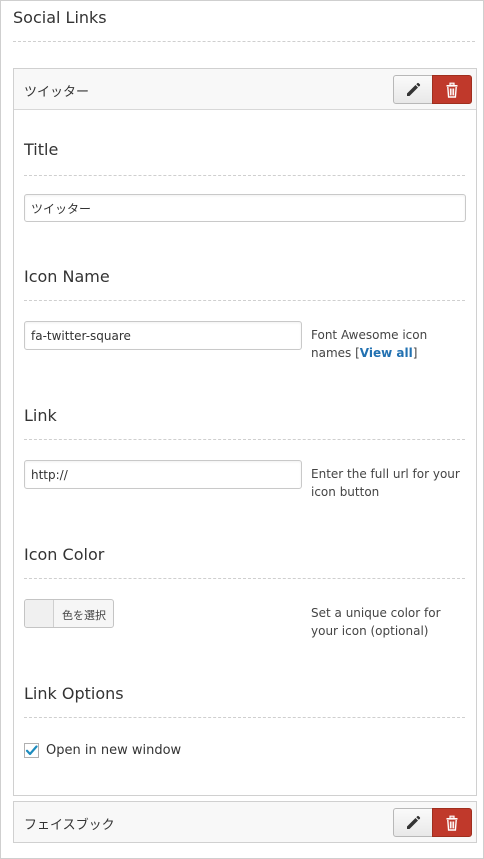 This screenshot has height=859, width=484. What do you see at coordinates (245, 208) in the screenshot?
I see `title-input` at bounding box center [245, 208].